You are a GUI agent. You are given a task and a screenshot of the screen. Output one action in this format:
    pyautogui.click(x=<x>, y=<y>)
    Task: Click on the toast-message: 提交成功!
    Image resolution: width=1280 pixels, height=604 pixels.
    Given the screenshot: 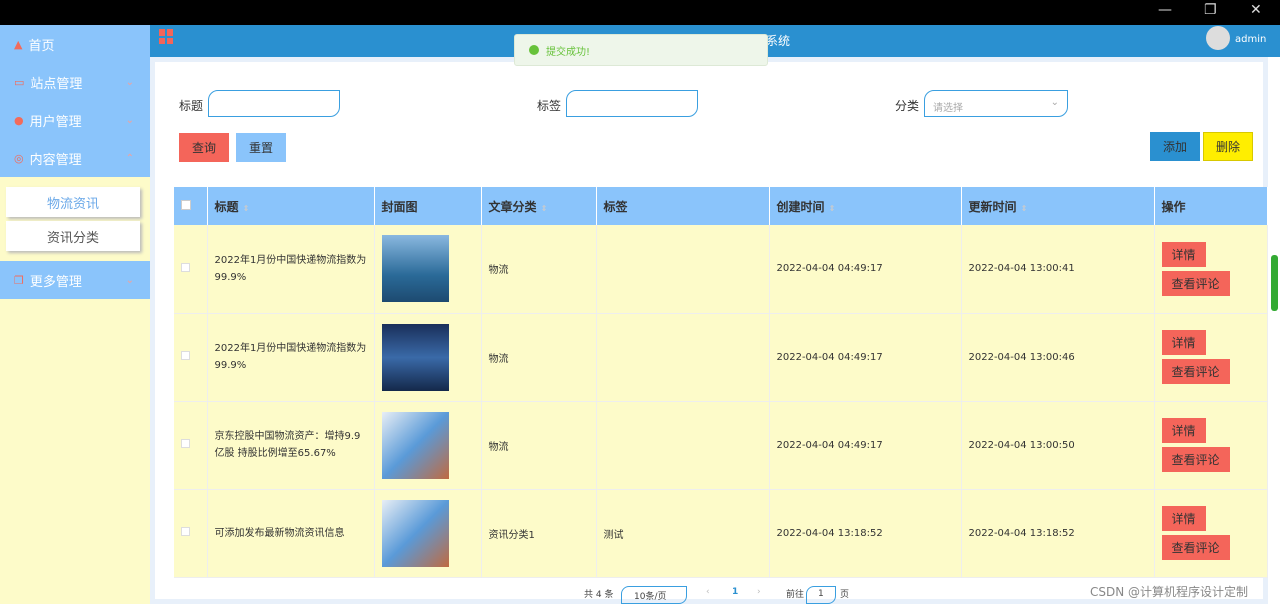 What is the action you would take?
    pyautogui.click(x=568, y=52)
    